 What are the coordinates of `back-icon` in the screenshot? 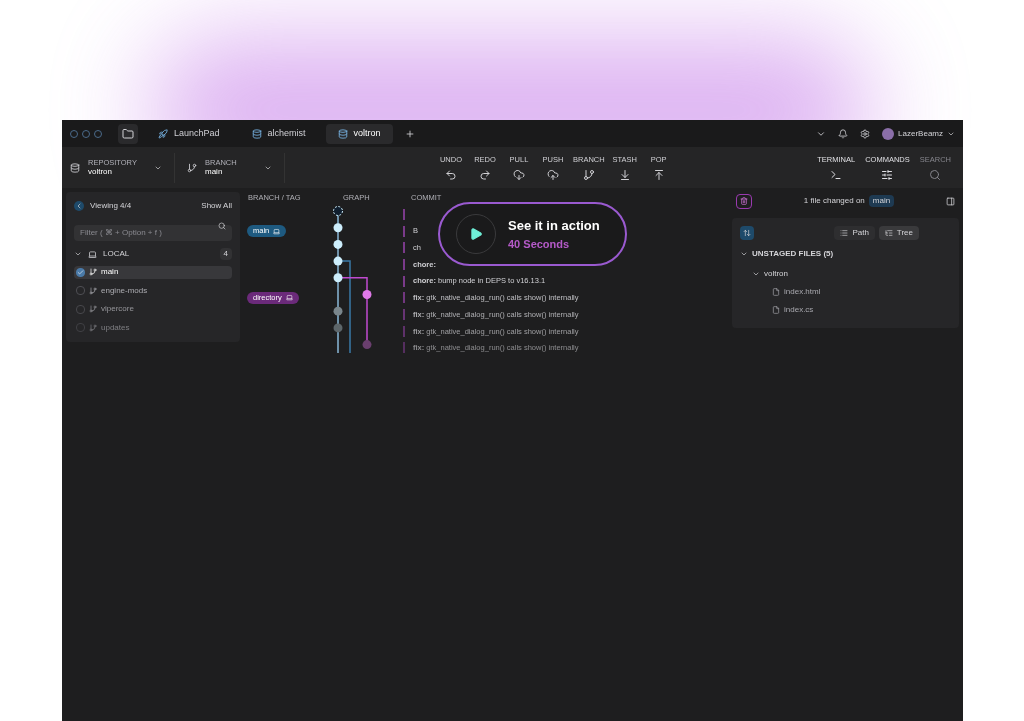 It's located at (79, 206).